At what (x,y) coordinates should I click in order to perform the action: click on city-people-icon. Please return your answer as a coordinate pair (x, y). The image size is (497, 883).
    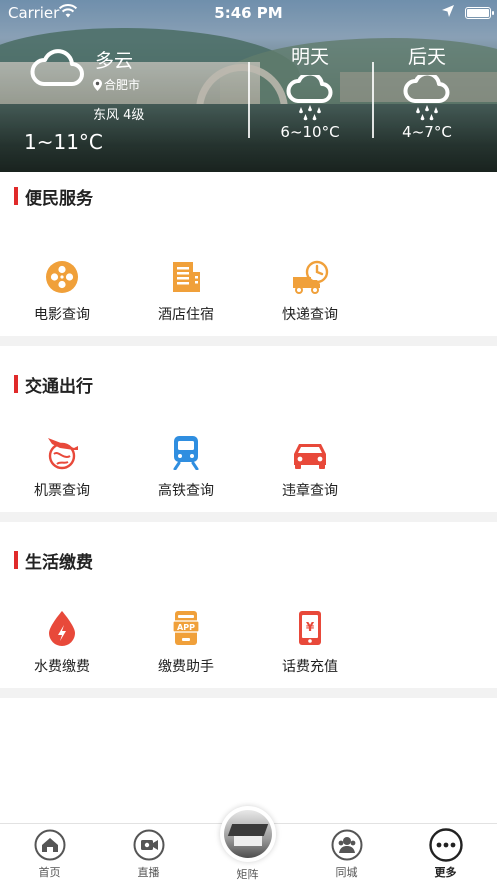
    Looking at the image, I should click on (346, 845).